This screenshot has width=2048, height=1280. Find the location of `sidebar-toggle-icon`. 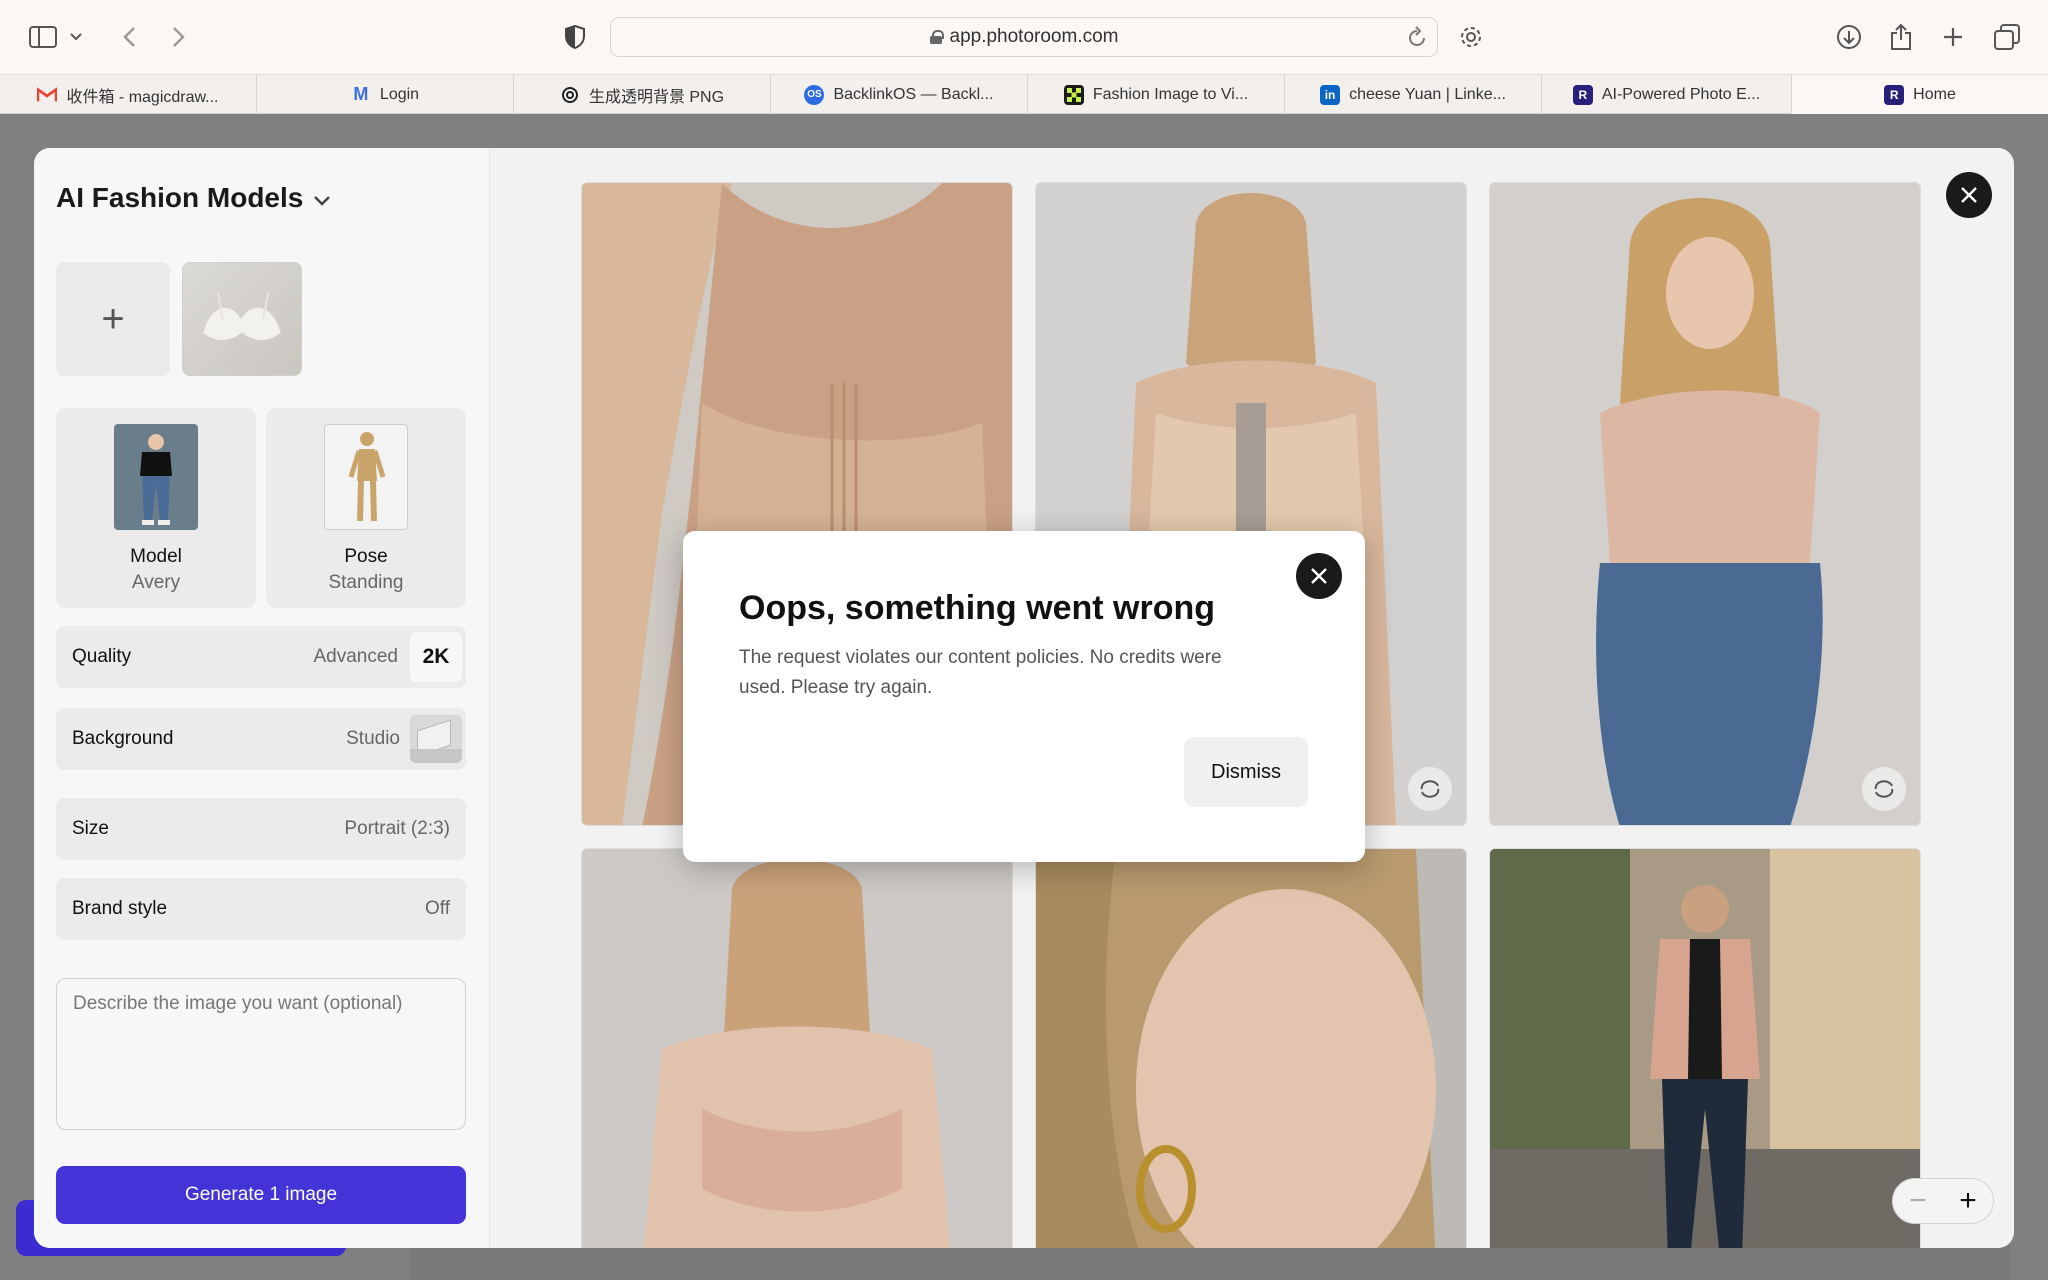

sidebar-toggle-icon is located at coordinates (43, 37).